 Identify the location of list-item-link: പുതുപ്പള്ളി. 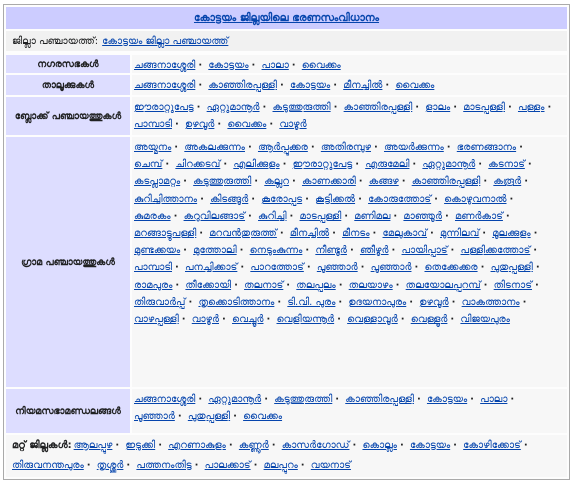
(512, 267).